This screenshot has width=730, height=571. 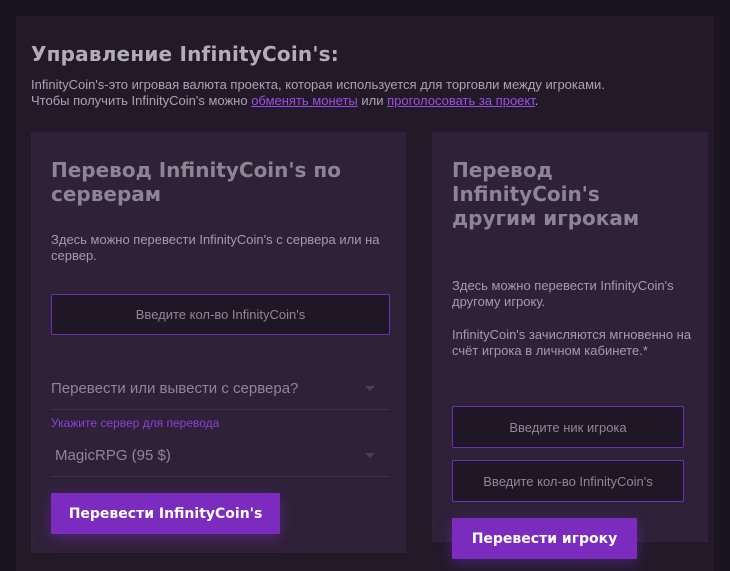 What do you see at coordinates (165, 513) in the screenshot?
I see `transfer-coins-button: Перевести InfinityCoin's` at bounding box center [165, 513].